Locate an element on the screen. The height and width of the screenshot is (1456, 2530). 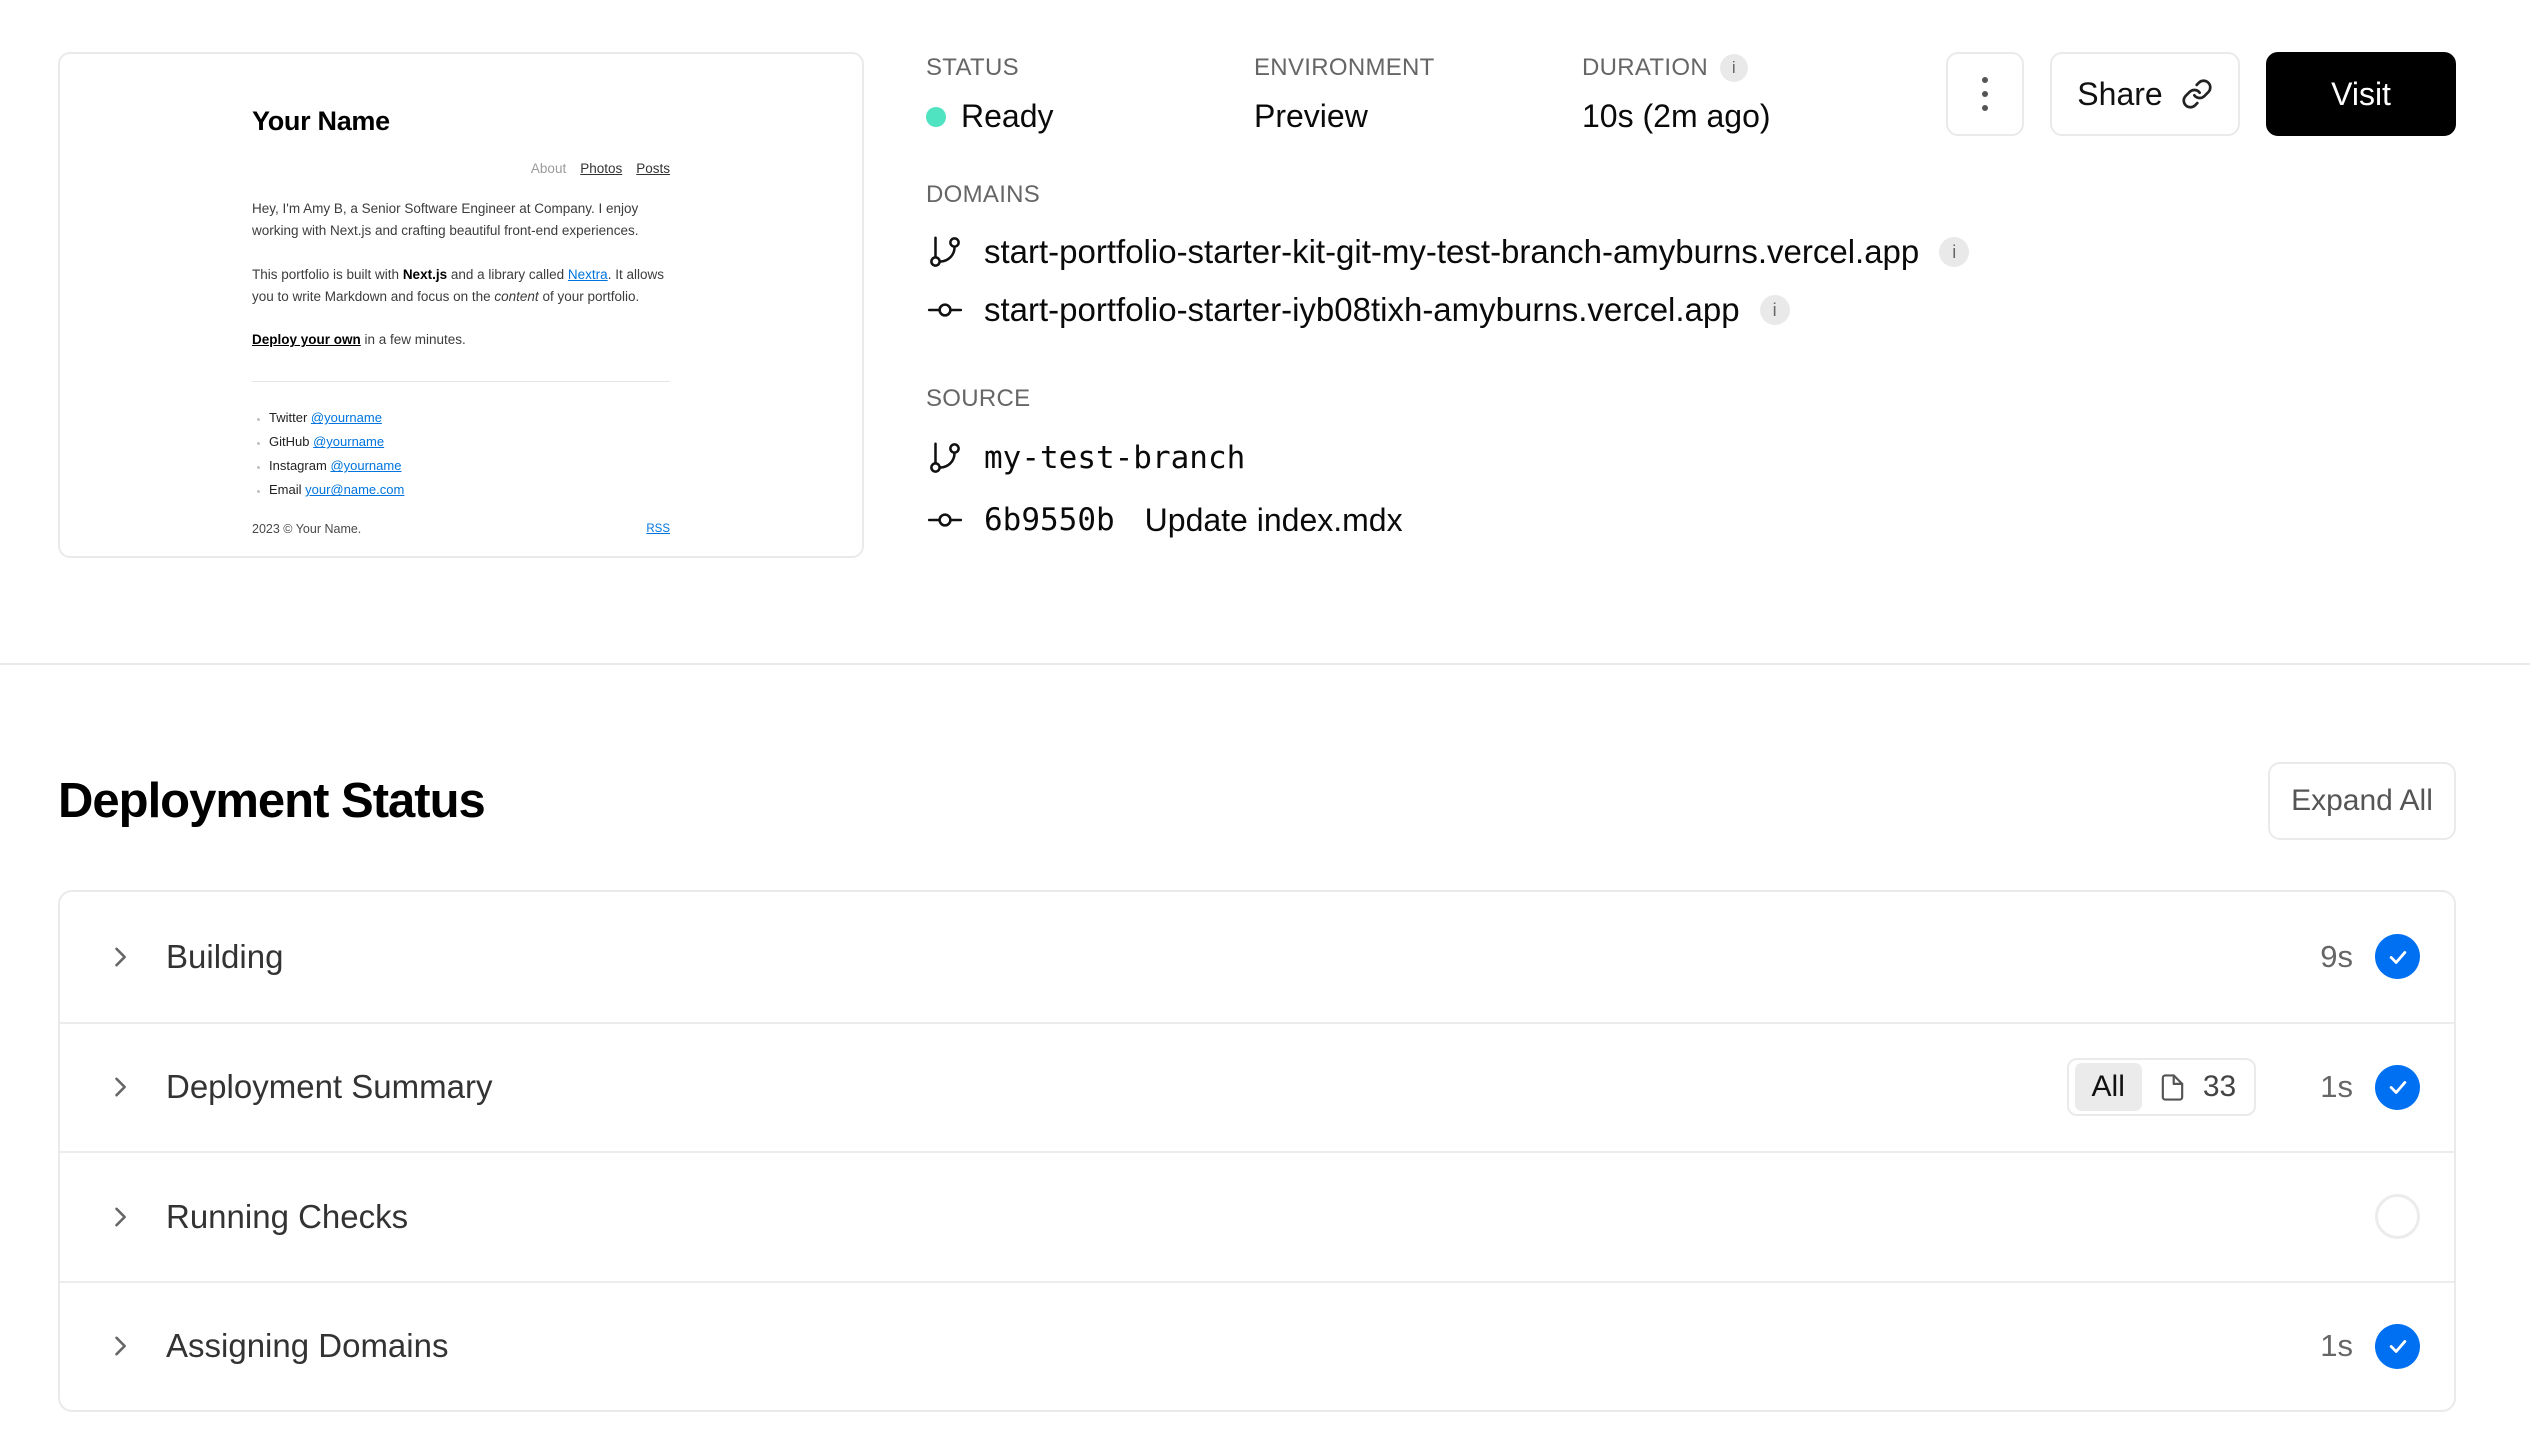
list-item: Twitter @yourname is located at coordinates (469, 417).